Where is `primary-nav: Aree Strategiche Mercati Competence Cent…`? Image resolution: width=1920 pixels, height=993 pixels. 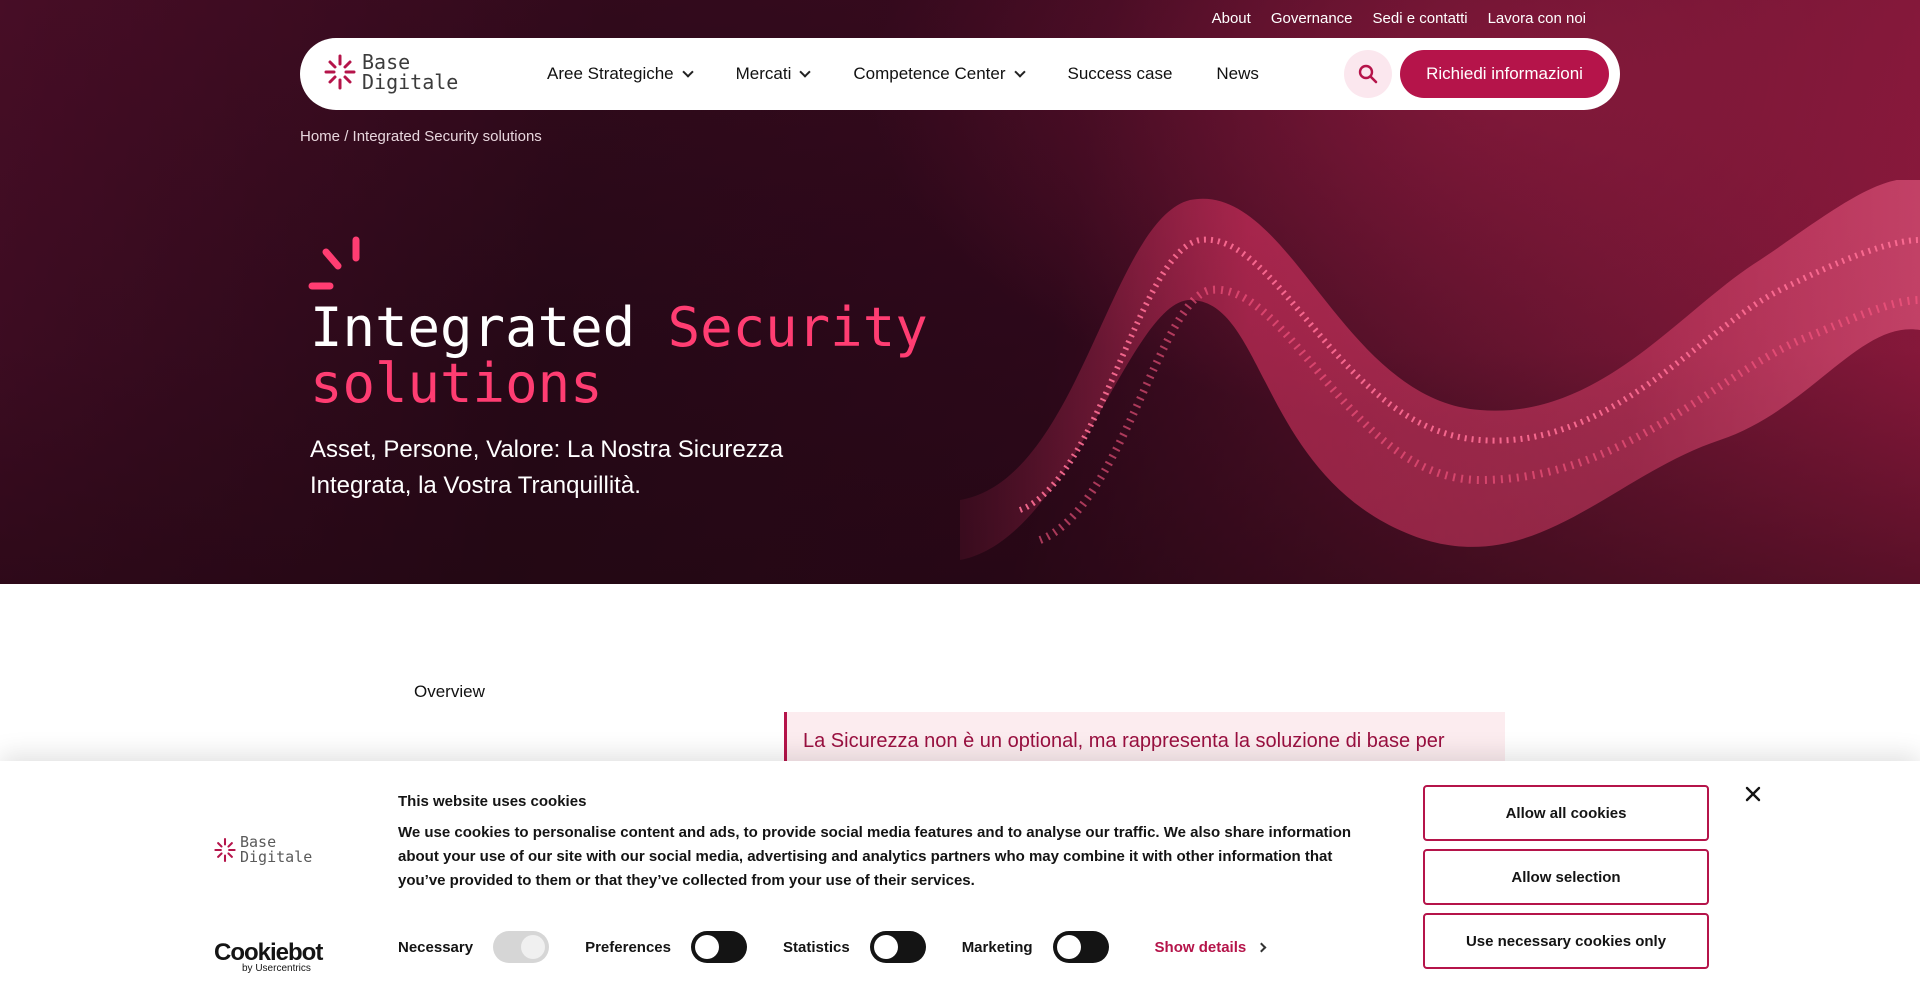
primary-nav: Aree Strategiche Mercati Competence Cent… is located at coordinates (925, 74).